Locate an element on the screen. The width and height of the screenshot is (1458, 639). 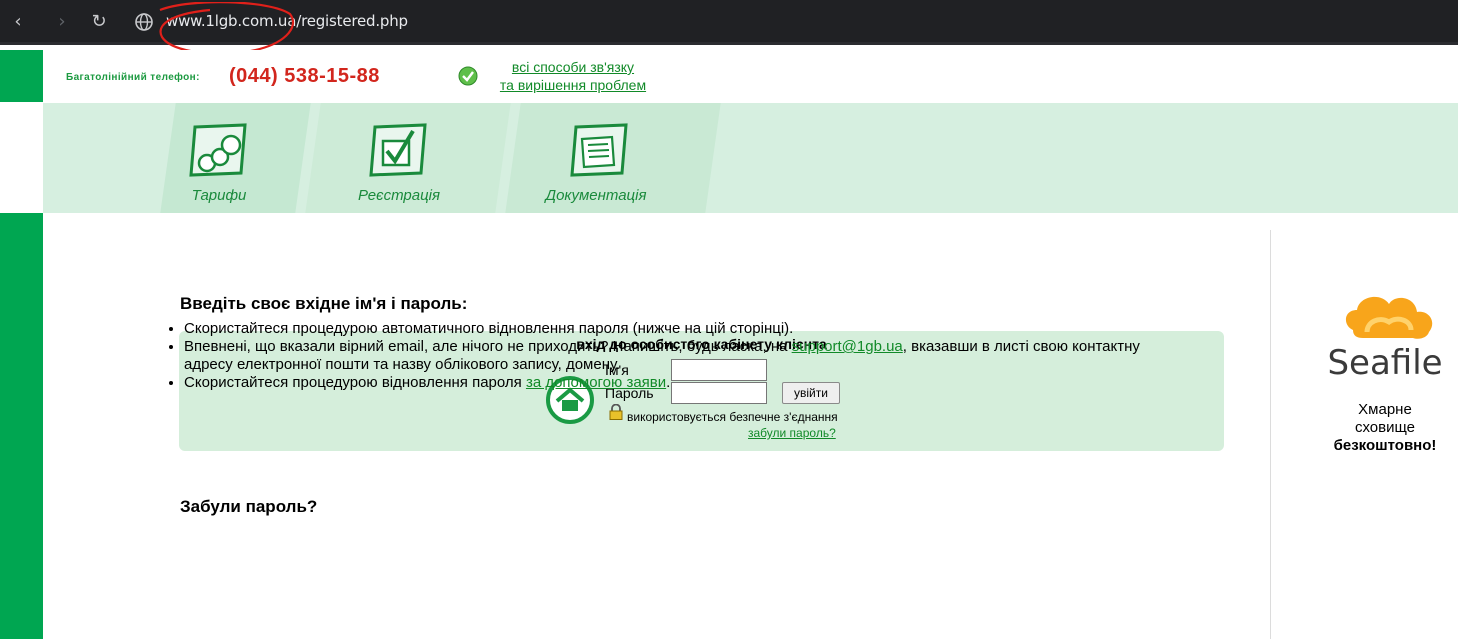
registration-check-icon is located at coordinates (398, 150).